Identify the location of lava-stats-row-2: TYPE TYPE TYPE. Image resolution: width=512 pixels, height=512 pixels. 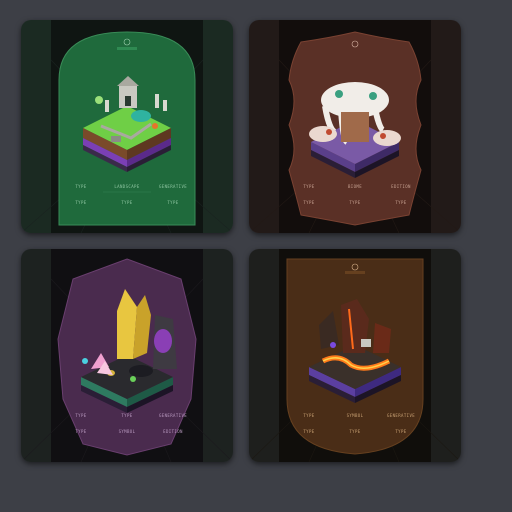
(355, 431).